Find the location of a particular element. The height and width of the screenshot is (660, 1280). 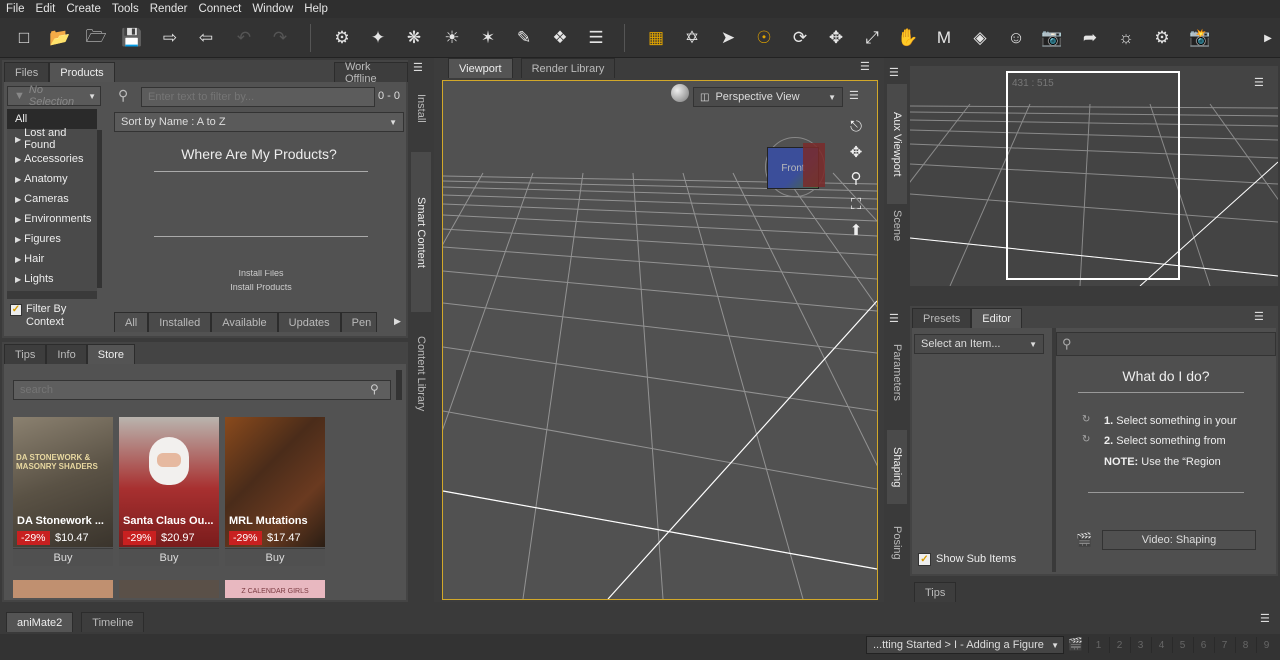

tab-info: Info is located at coordinates (66, 354).